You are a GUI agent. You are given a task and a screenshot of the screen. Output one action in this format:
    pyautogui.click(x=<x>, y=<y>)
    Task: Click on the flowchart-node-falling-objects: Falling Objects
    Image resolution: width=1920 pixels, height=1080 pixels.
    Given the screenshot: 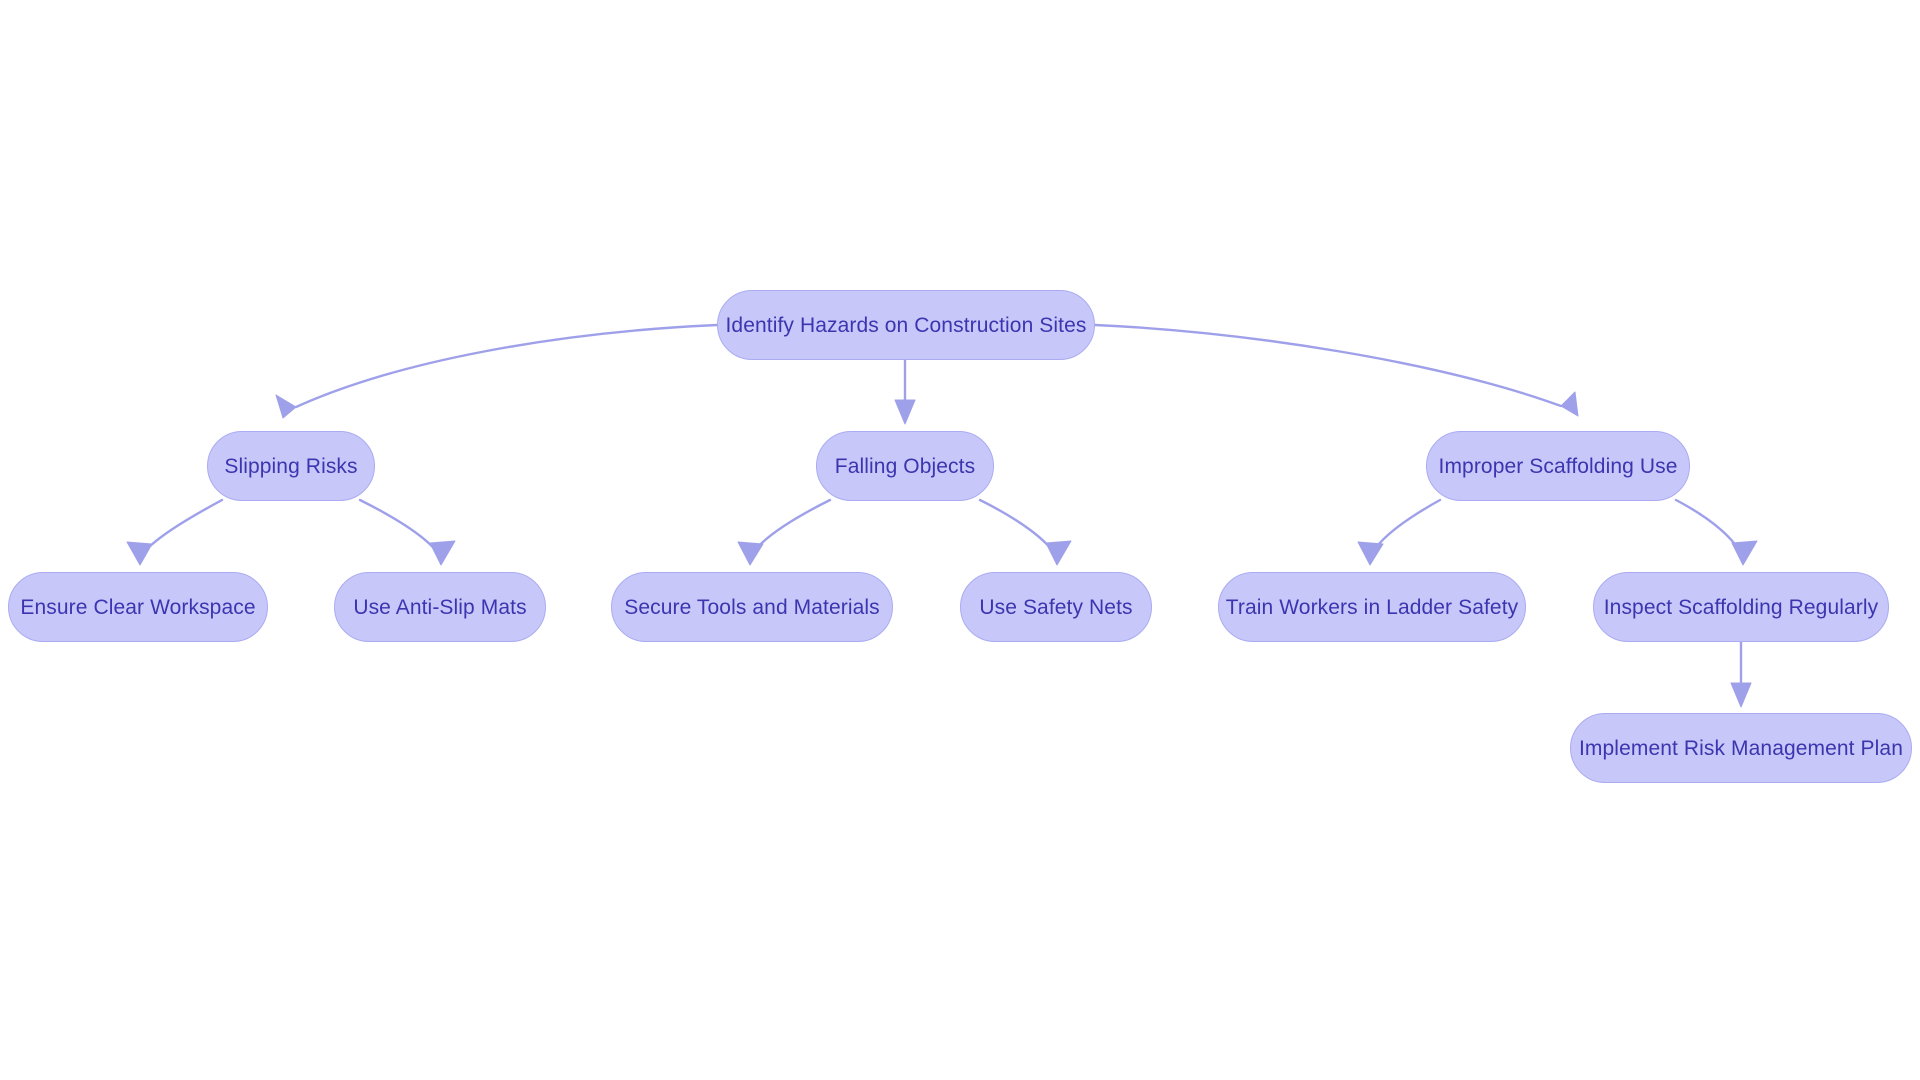 What is the action you would take?
    pyautogui.click(x=905, y=466)
    